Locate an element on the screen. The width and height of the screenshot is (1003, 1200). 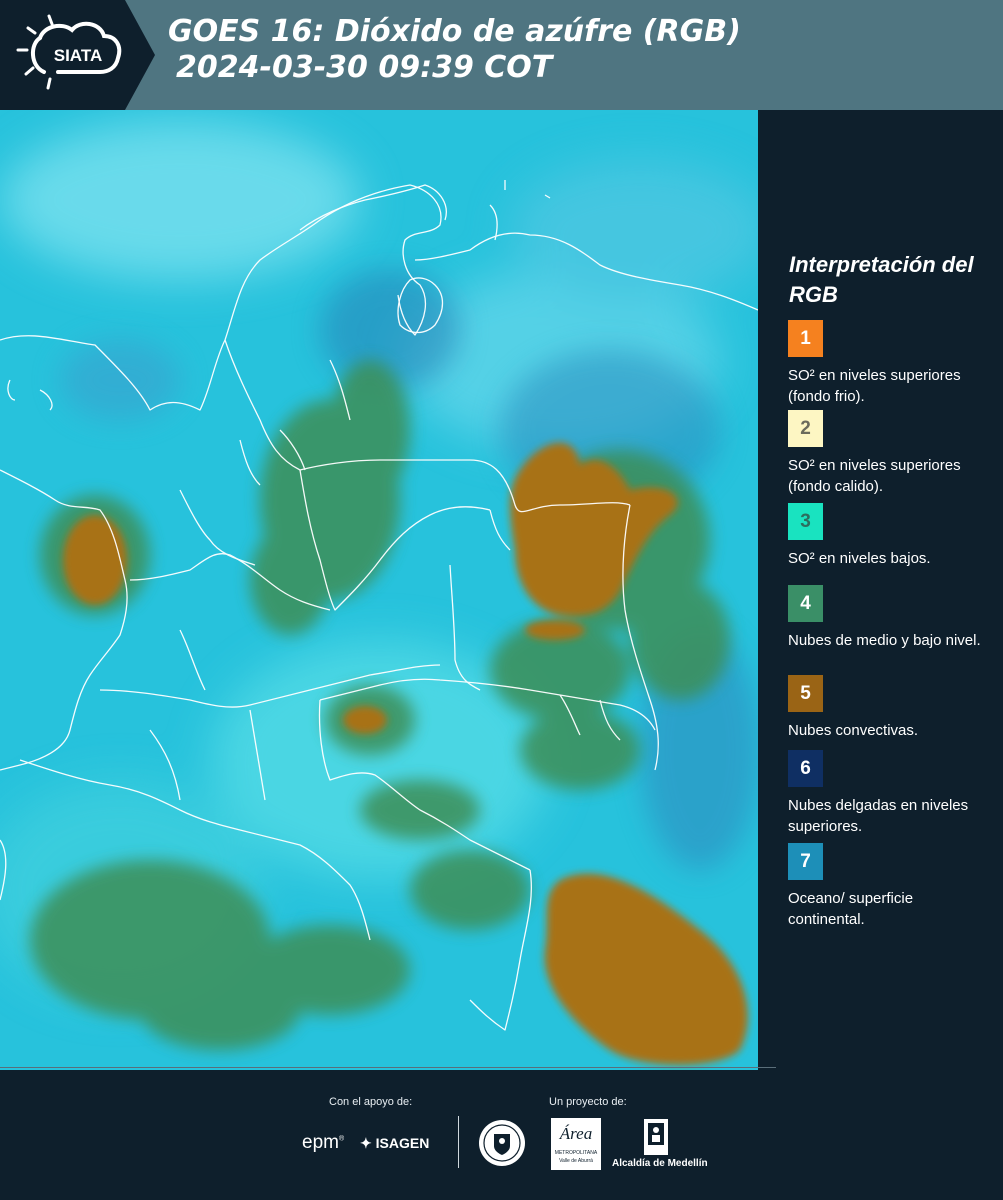
legend-item-5: 5 Nubes convectivas. is located at coordinates (888, 708).